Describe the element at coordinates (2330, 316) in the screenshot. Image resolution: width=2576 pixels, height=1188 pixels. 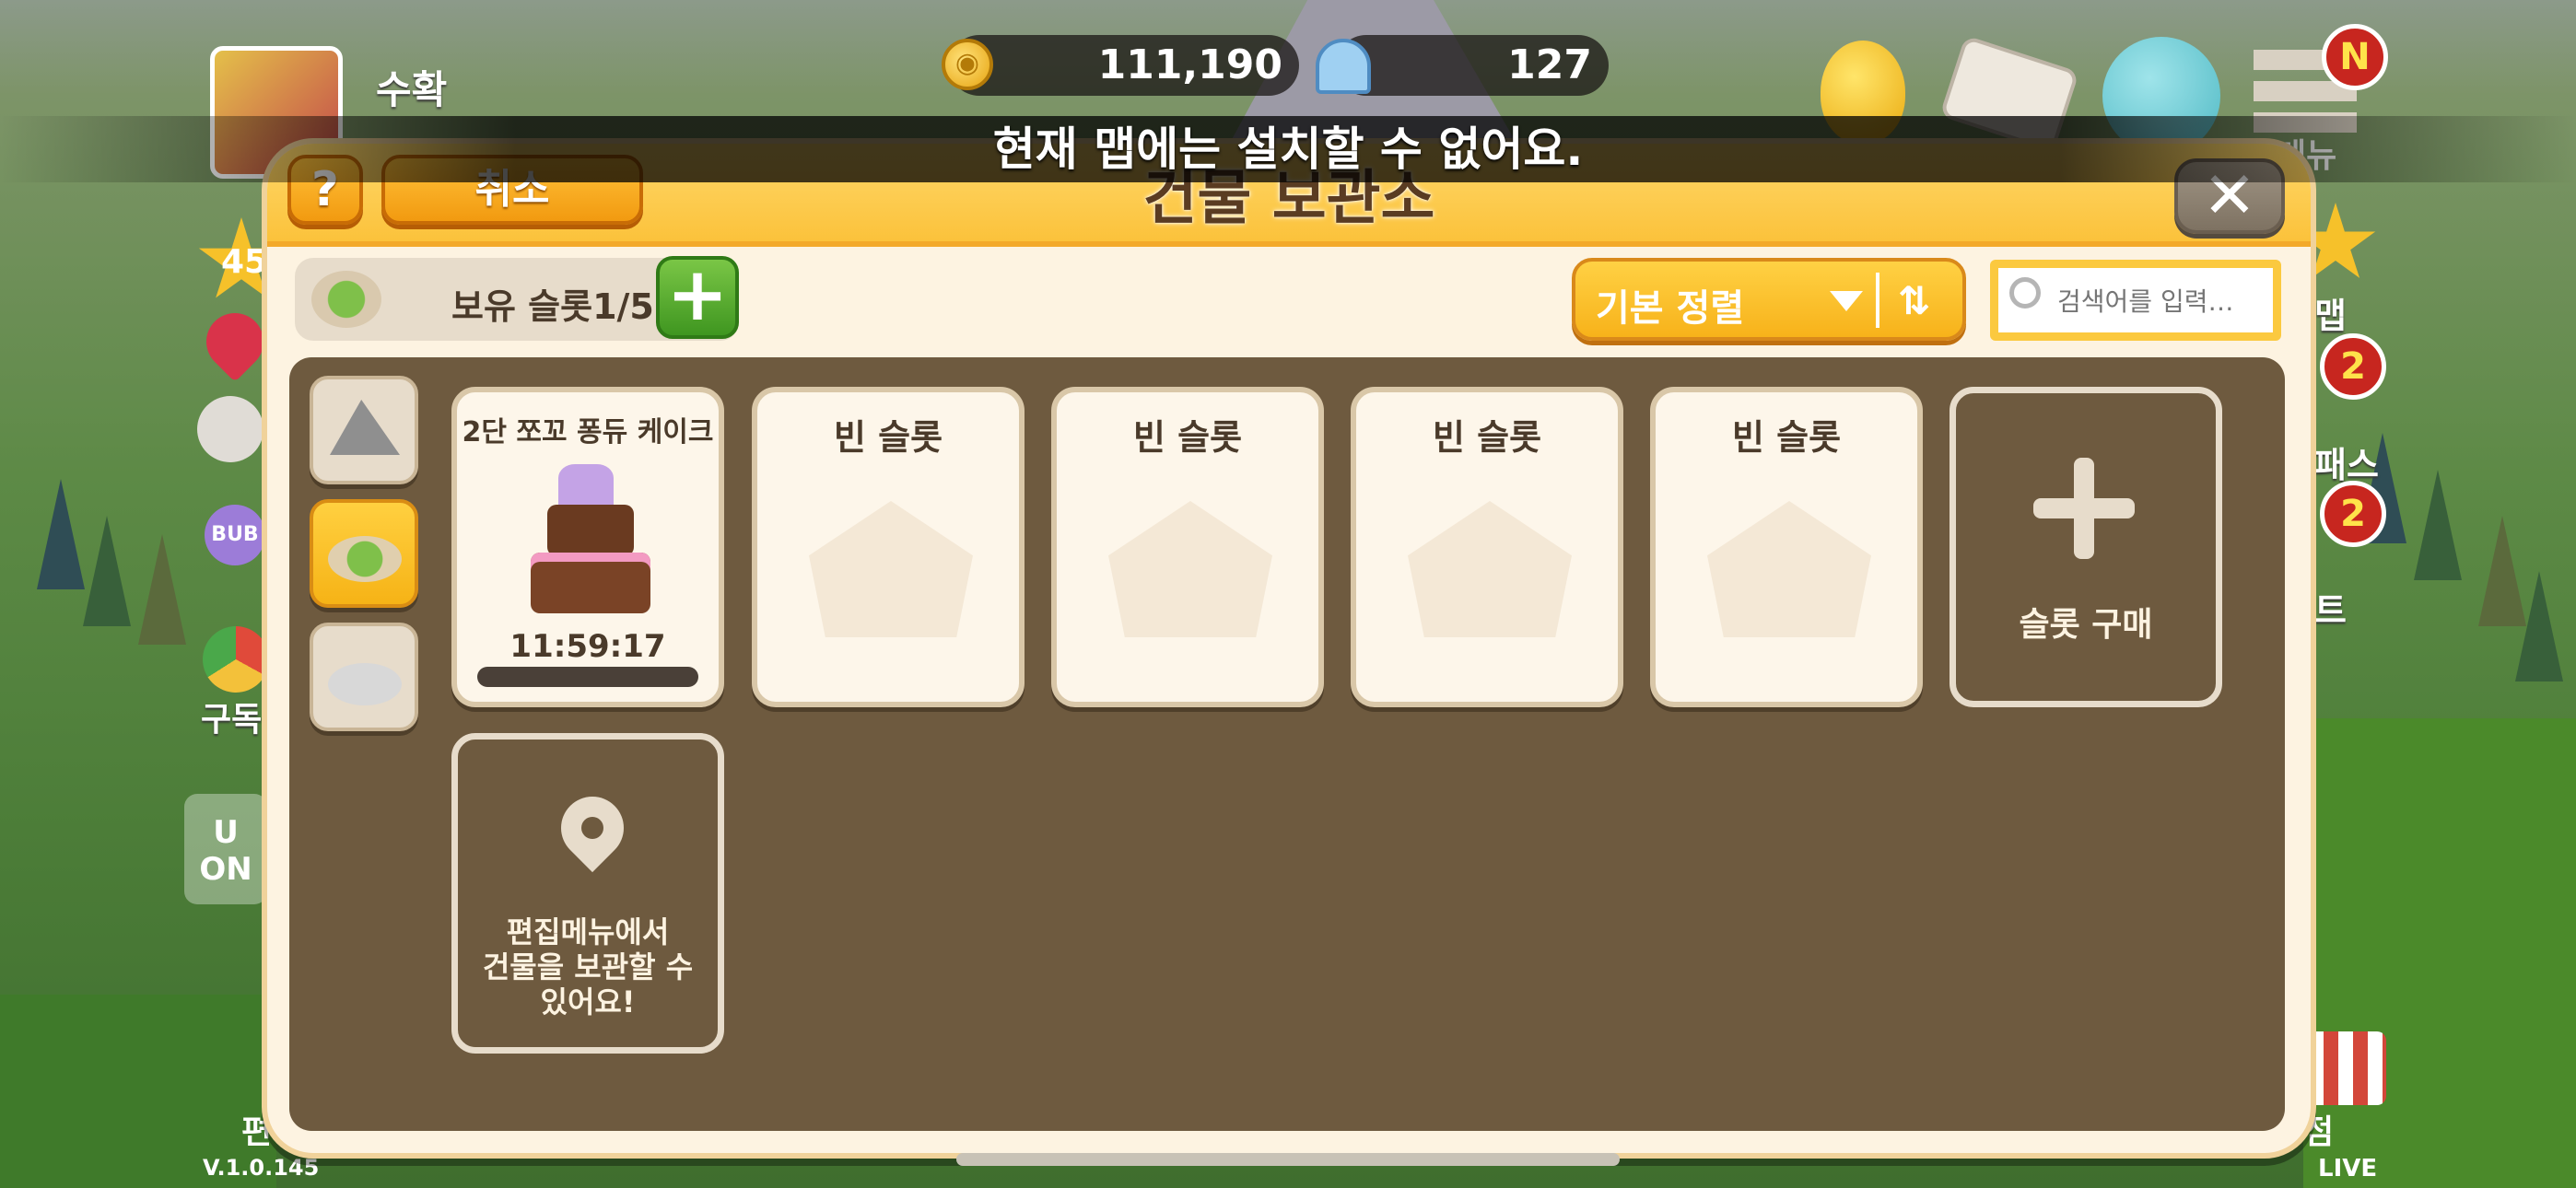
I see `map-label: 맵` at that location.